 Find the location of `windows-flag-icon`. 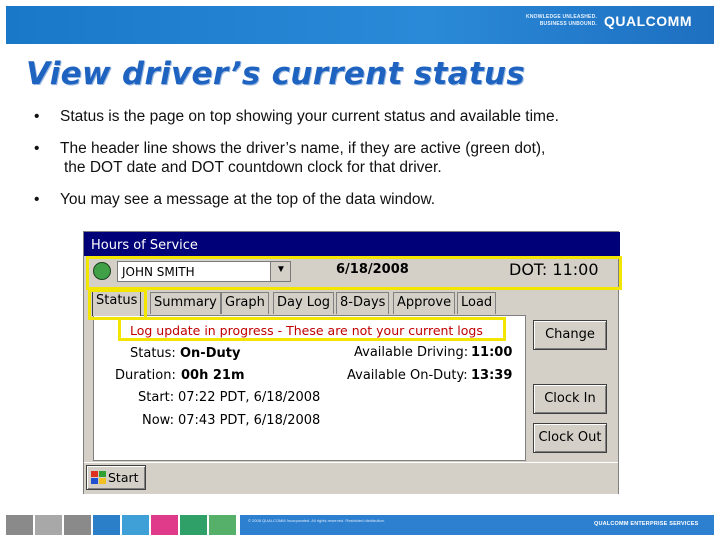

windows-flag-icon is located at coordinates (98, 478).